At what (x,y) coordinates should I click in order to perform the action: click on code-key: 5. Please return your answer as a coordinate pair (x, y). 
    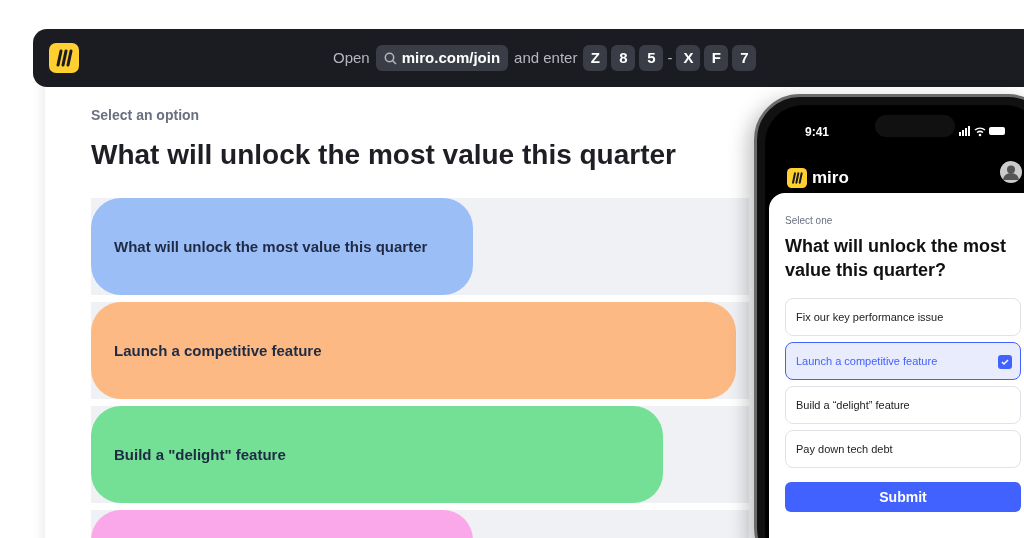
    Looking at the image, I should click on (651, 58).